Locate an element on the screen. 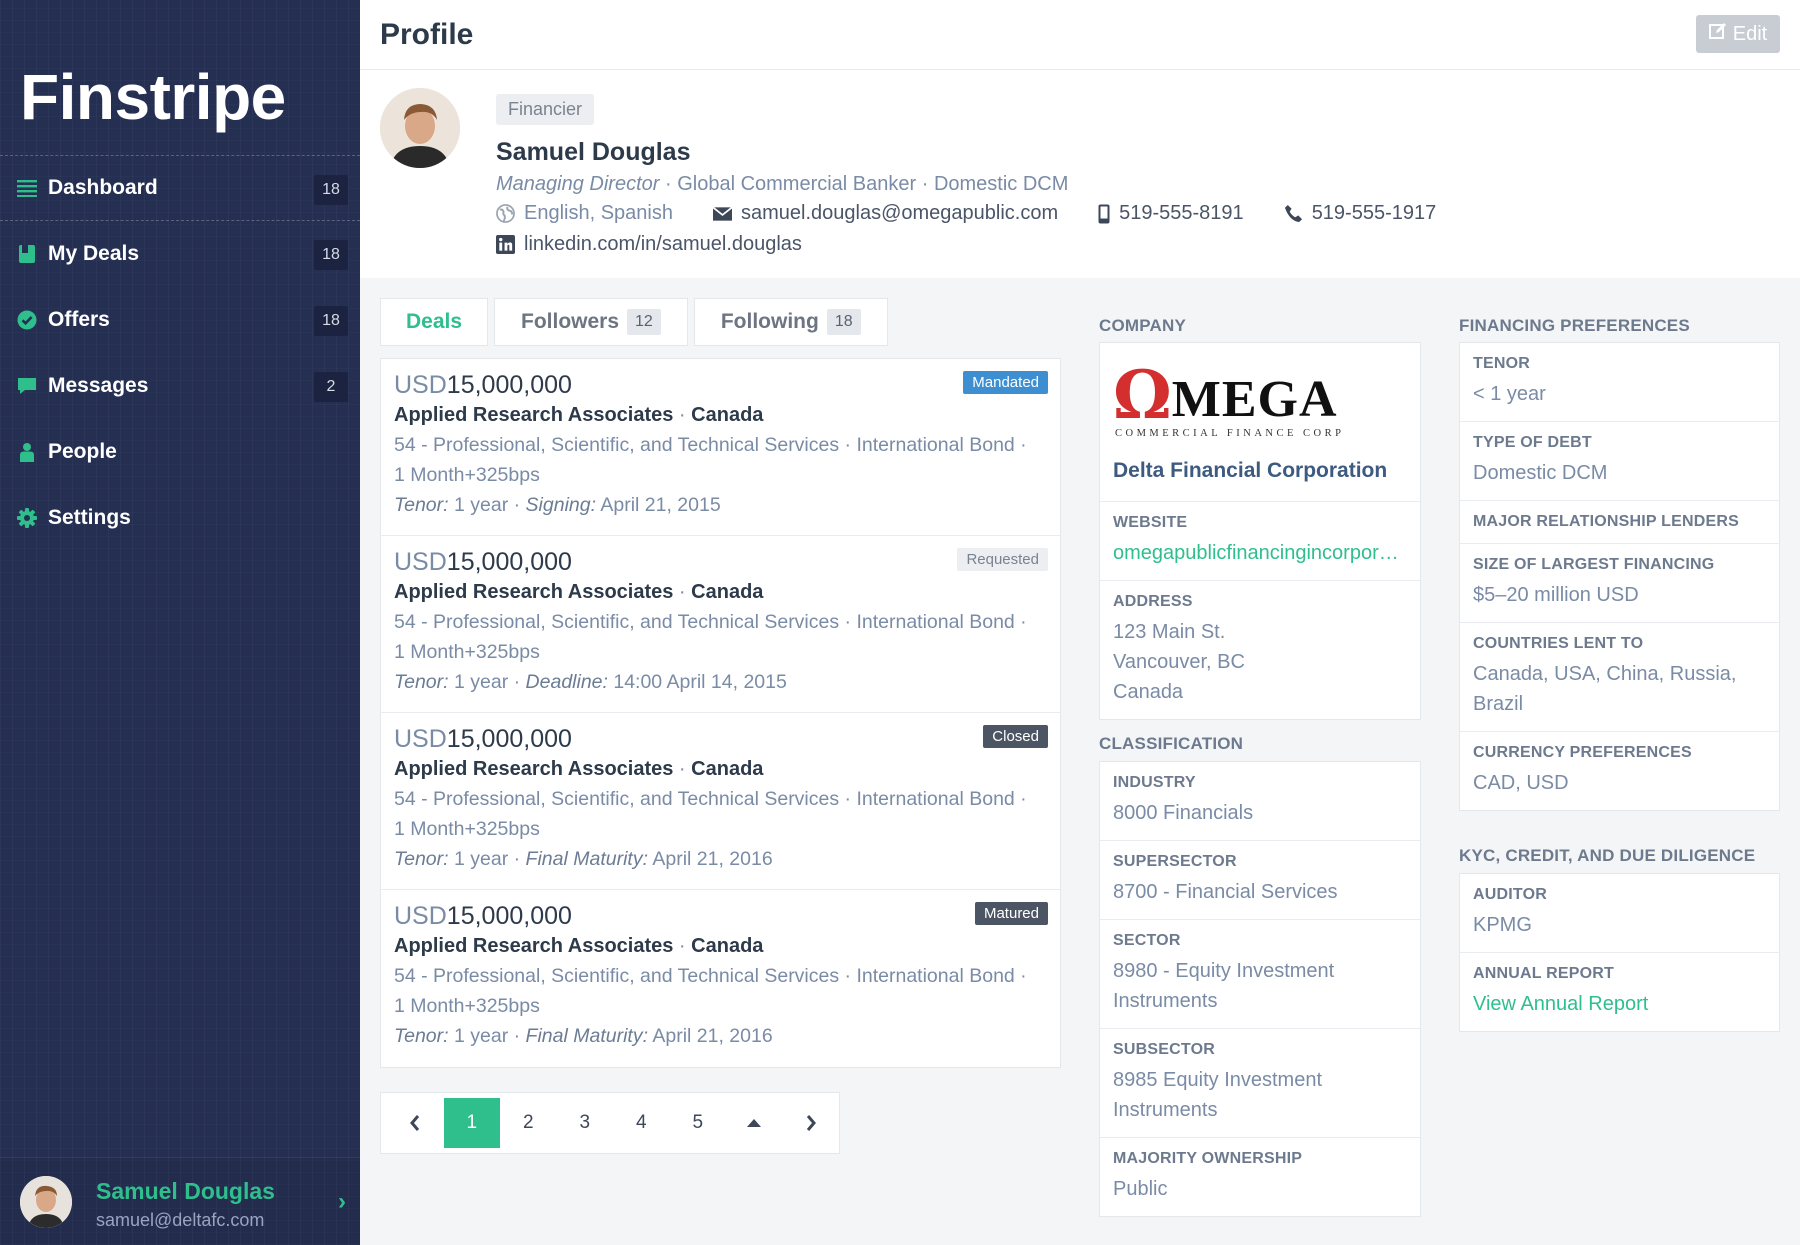  company-logo: Ω MEGA COMMERCIAL FINANCE CORP is located at coordinates (1260, 399).